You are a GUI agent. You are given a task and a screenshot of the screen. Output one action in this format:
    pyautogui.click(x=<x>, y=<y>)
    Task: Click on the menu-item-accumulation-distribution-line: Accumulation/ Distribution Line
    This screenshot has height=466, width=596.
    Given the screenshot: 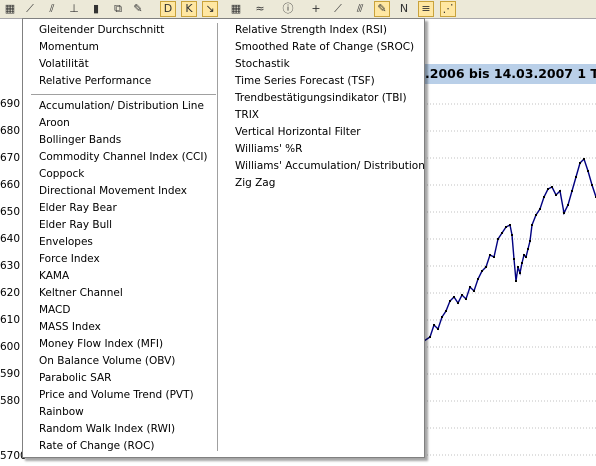 What is the action you would take?
    pyautogui.click(x=121, y=106)
    